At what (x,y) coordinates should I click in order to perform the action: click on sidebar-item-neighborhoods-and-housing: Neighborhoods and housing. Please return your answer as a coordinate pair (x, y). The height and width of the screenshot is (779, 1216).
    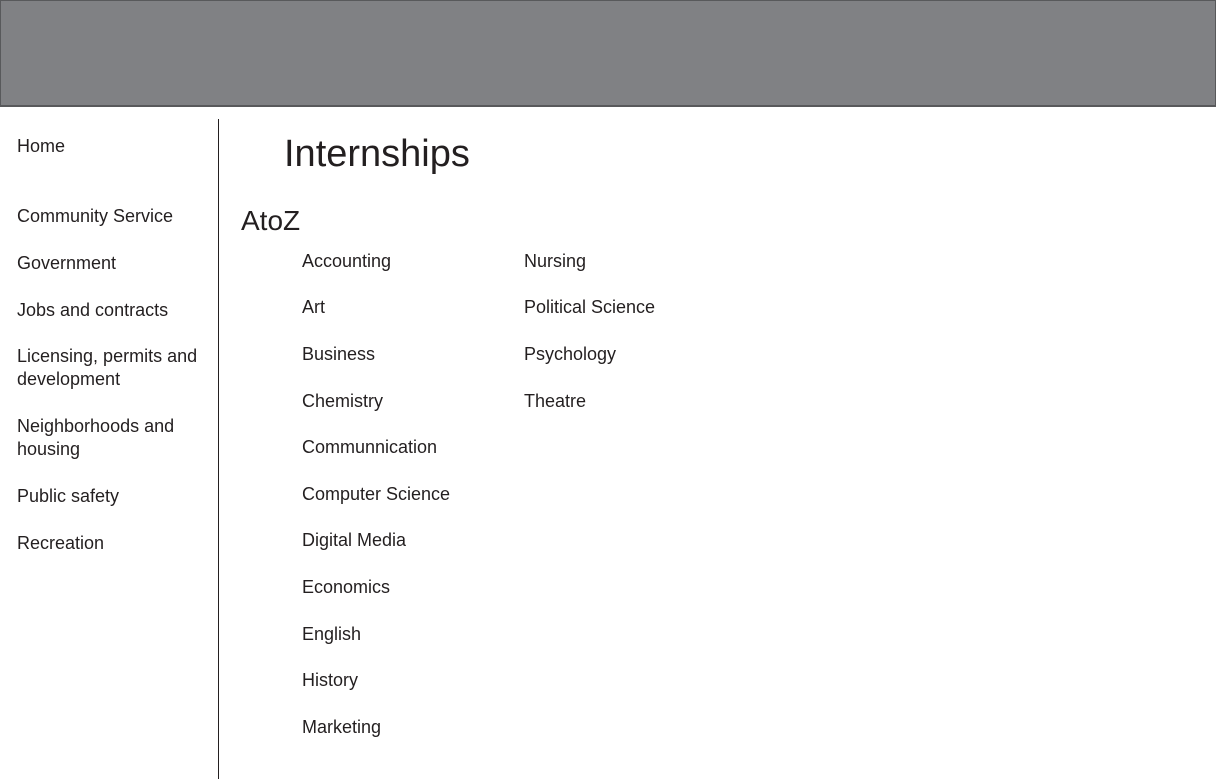
    Looking at the image, I should click on (95, 438).